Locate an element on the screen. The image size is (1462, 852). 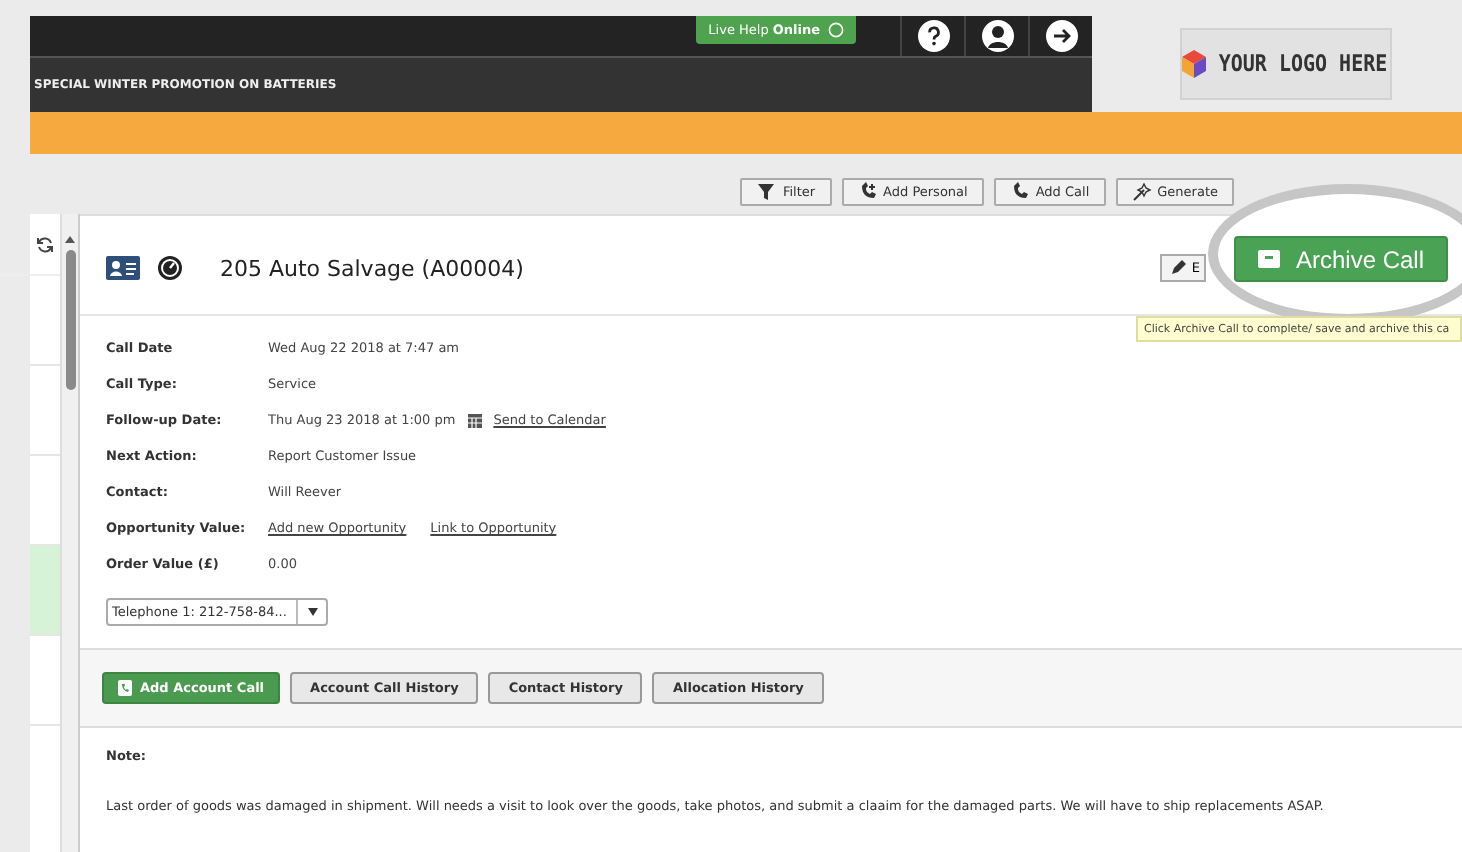
scroll-up-icon is located at coordinates (70, 239).